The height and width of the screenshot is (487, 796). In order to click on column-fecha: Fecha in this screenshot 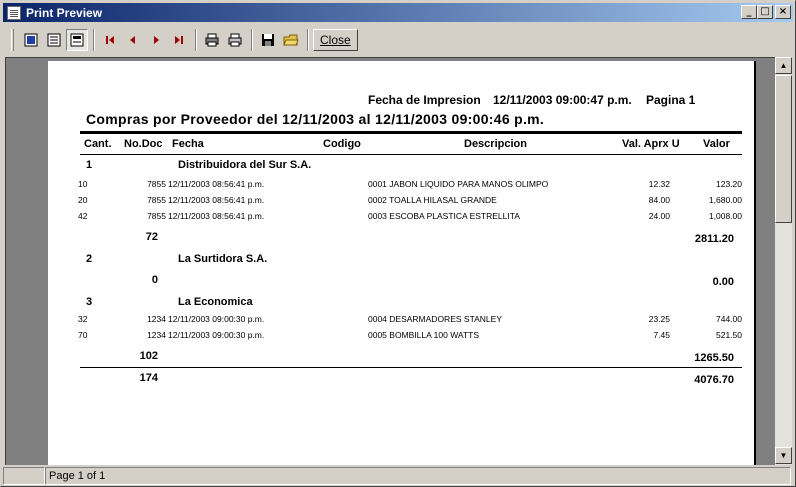, I will do `click(188, 144)`.